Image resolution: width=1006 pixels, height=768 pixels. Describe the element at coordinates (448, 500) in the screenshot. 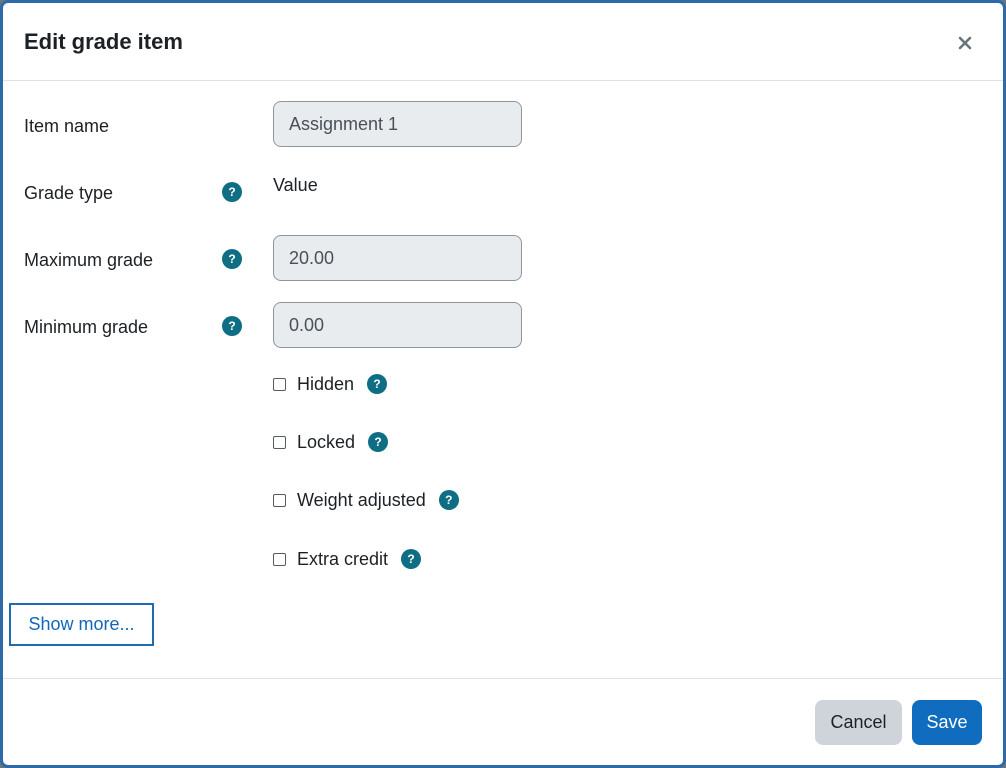

I see `weight-adjusted-help-icon: ?` at that location.